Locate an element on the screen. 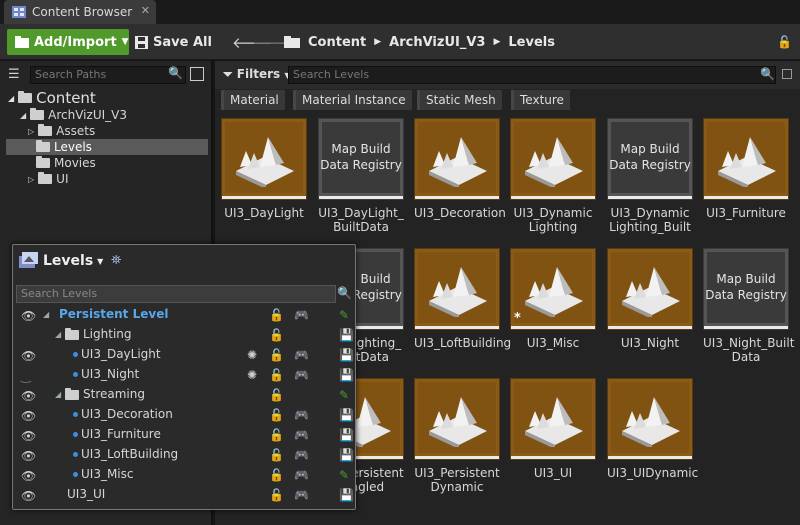  tree-item-ui: ▷ UI is located at coordinates (107, 179).